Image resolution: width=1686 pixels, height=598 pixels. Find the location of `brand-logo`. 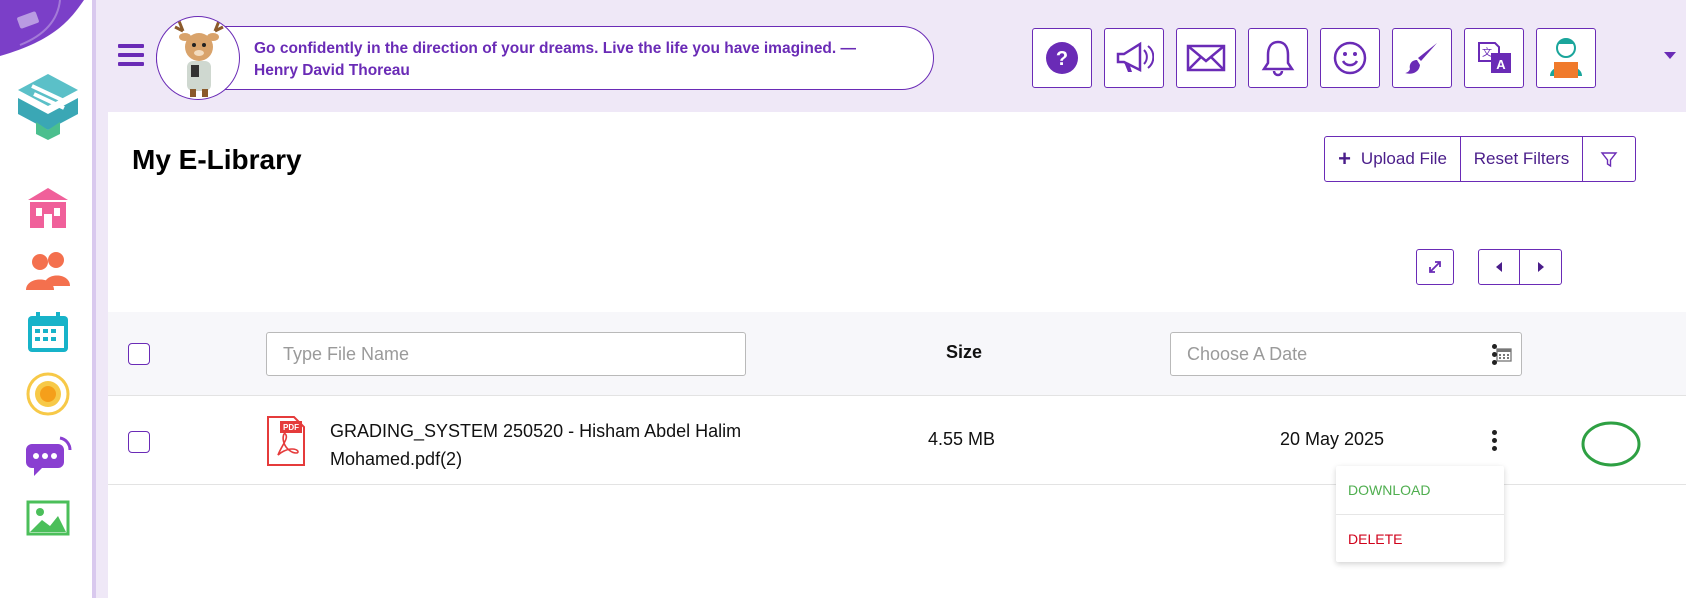

brand-logo is located at coordinates (48, 106).